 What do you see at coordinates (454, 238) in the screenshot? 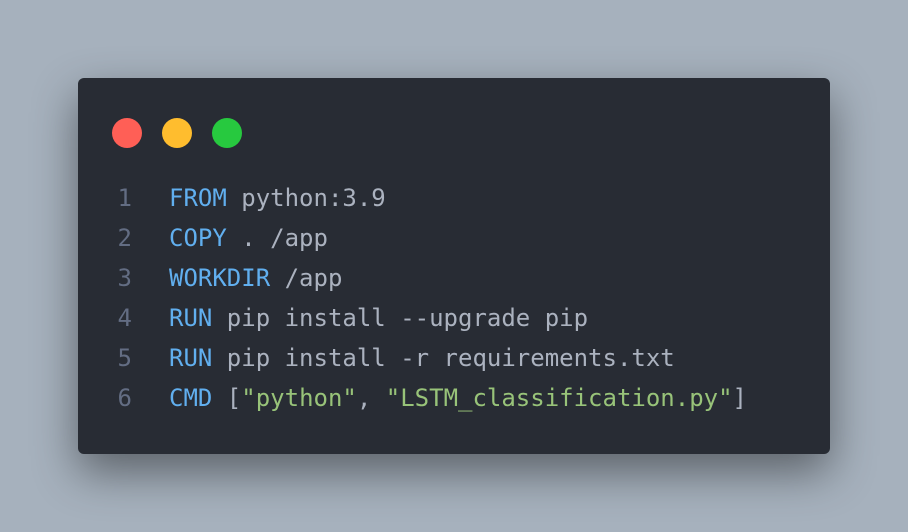
I see `code-line: 2 COPY . /app` at bounding box center [454, 238].